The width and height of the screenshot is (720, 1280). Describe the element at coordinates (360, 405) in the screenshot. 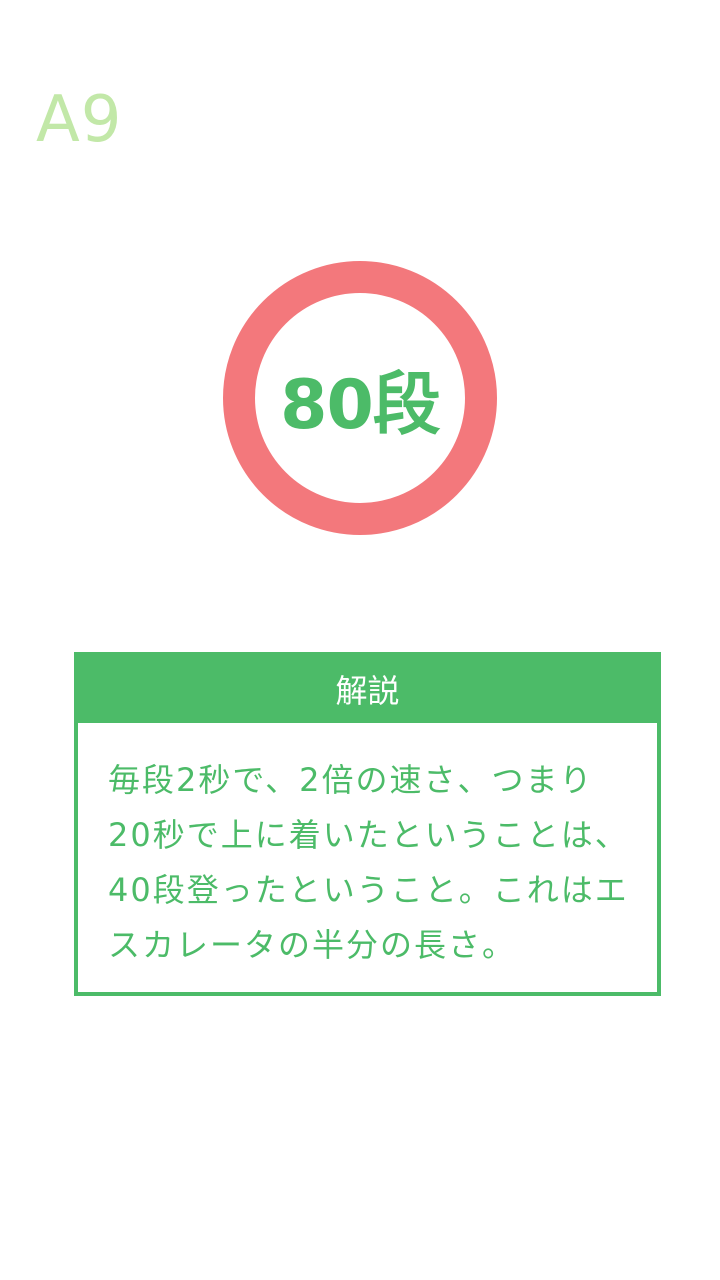

I see `answer-text: 80段` at that location.